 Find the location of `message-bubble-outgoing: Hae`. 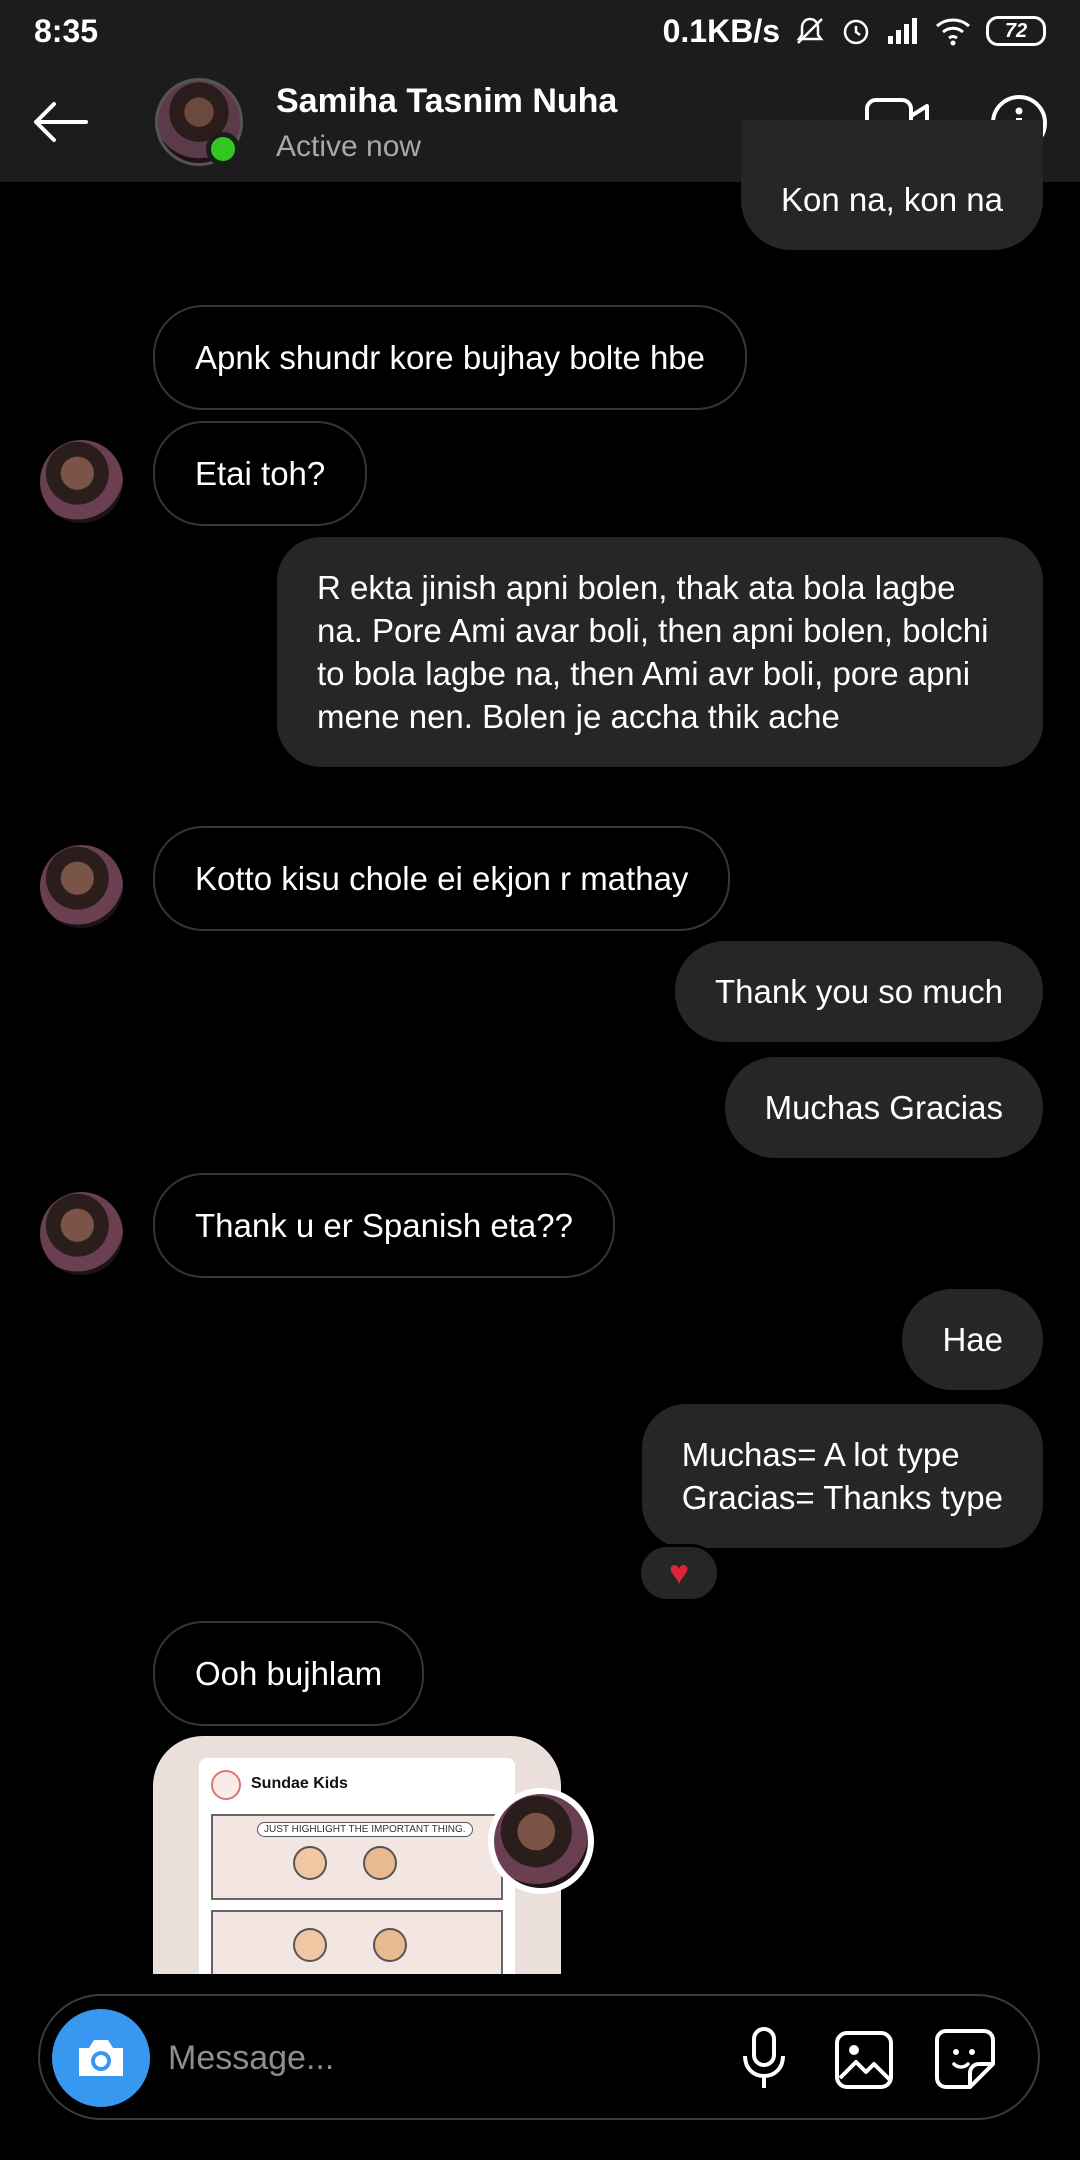

message-bubble-outgoing: Hae is located at coordinates (972, 1339).